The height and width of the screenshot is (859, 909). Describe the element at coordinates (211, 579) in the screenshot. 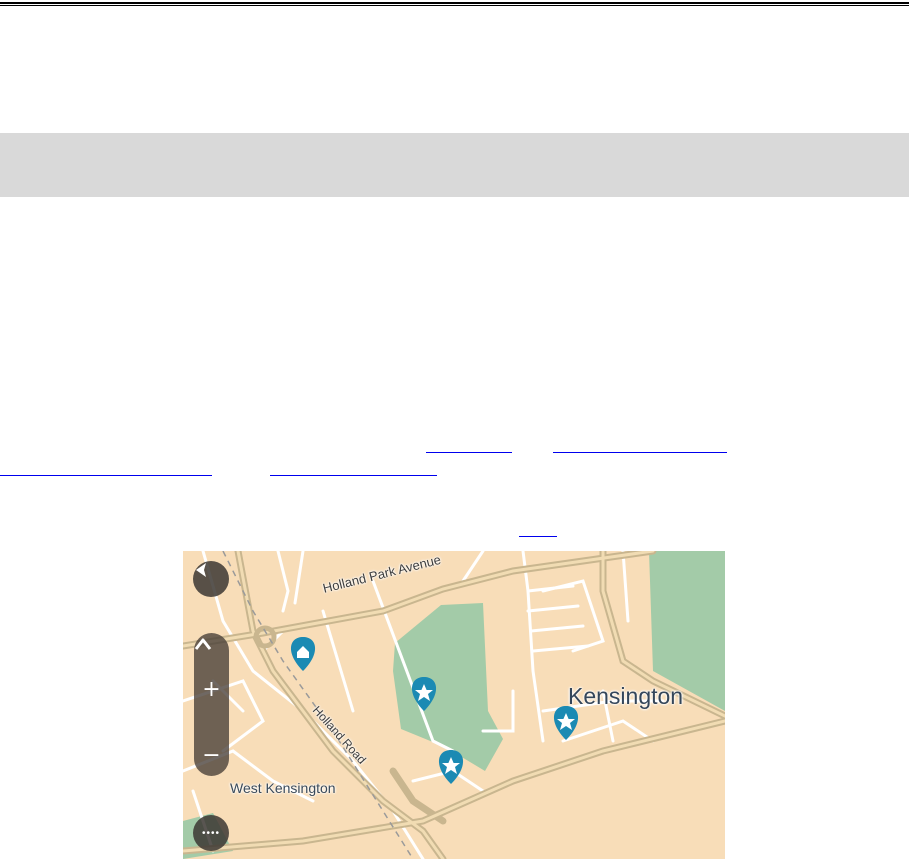

I see `back-button` at that location.